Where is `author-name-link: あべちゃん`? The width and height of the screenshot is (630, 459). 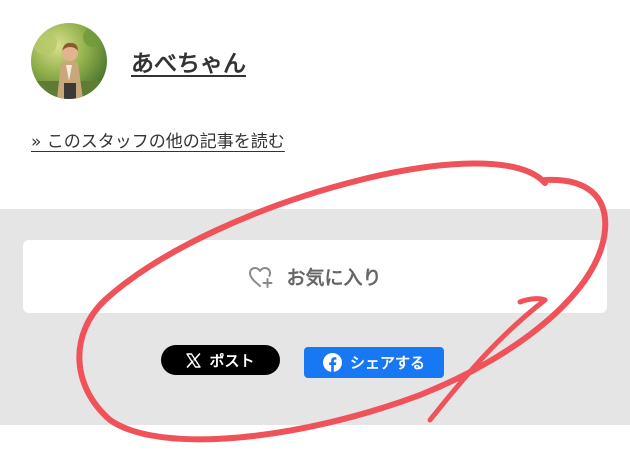
author-name-link: あべちゃん is located at coordinates (188, 61).